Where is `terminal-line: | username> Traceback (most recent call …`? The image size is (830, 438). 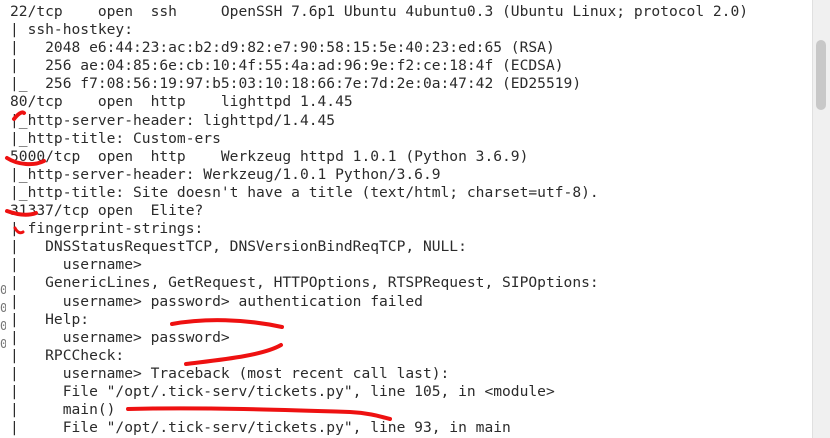
terminal-line: | username> Traceback (most recent call … is located at coordinates (230, 373).